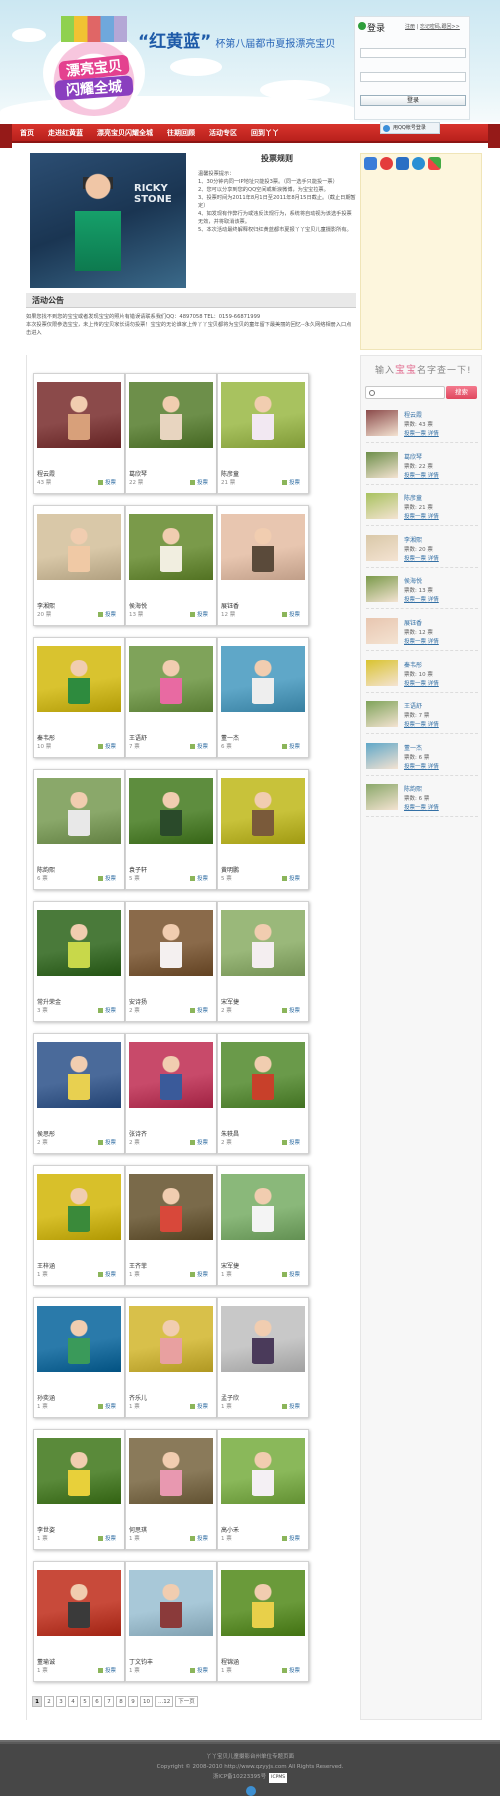 Image resolution: width=500 pixels, height=1796 pixels. I want to click on contestant-name: 孙奕涵, so click(46, 1397).